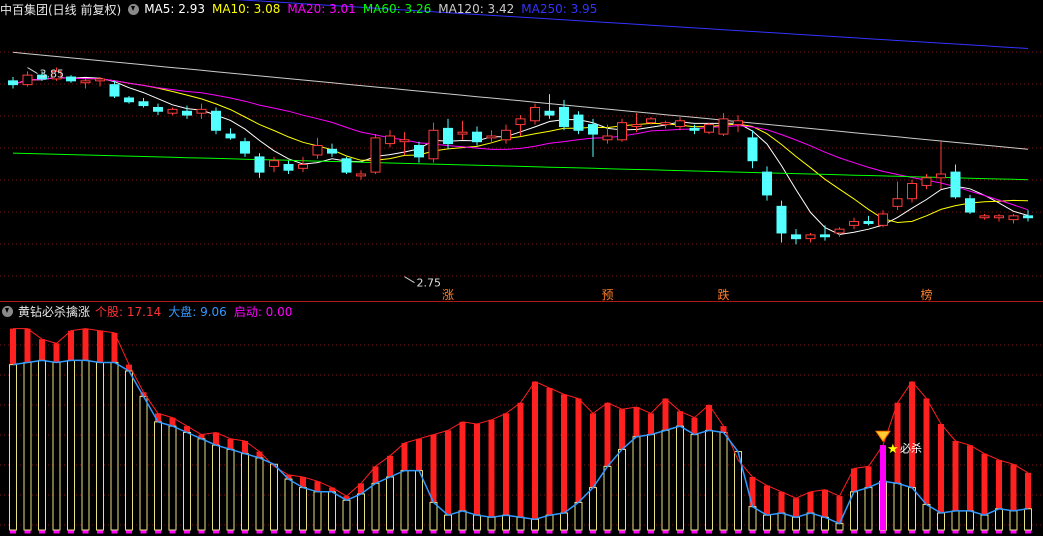 The width and height of the screenshot is (1043, 536). I want to click on kill-label: 必杀, so click(911, 448).